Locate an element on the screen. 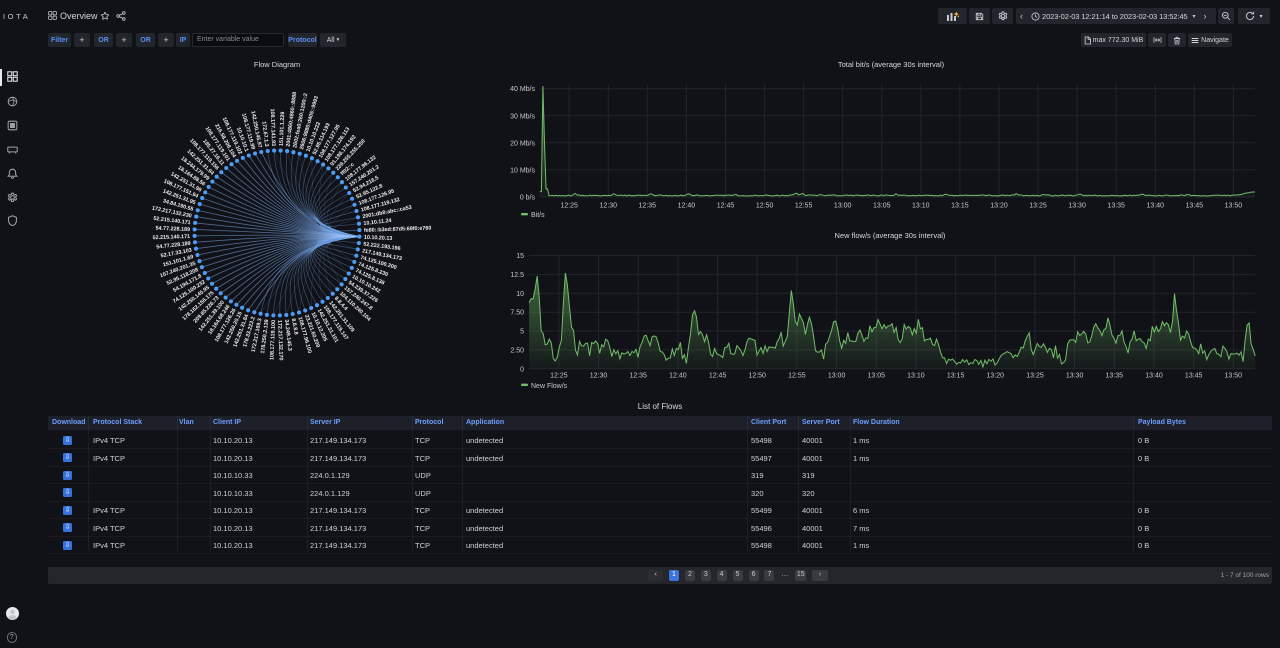  svg-text: 10 Mb/s is located at coordinates (522, 170).